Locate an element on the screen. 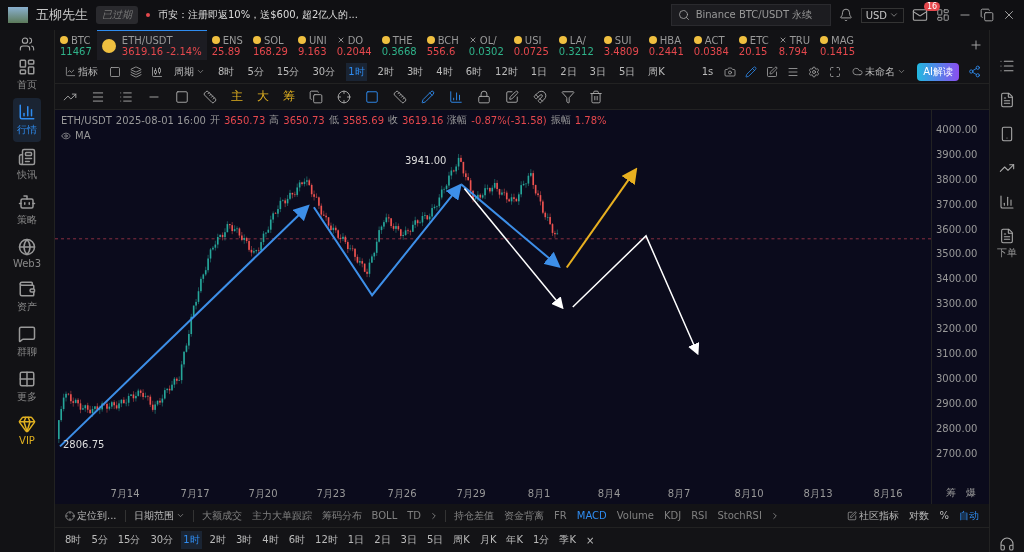  ai-button: AI解读 is located at coordinates (938, 71).